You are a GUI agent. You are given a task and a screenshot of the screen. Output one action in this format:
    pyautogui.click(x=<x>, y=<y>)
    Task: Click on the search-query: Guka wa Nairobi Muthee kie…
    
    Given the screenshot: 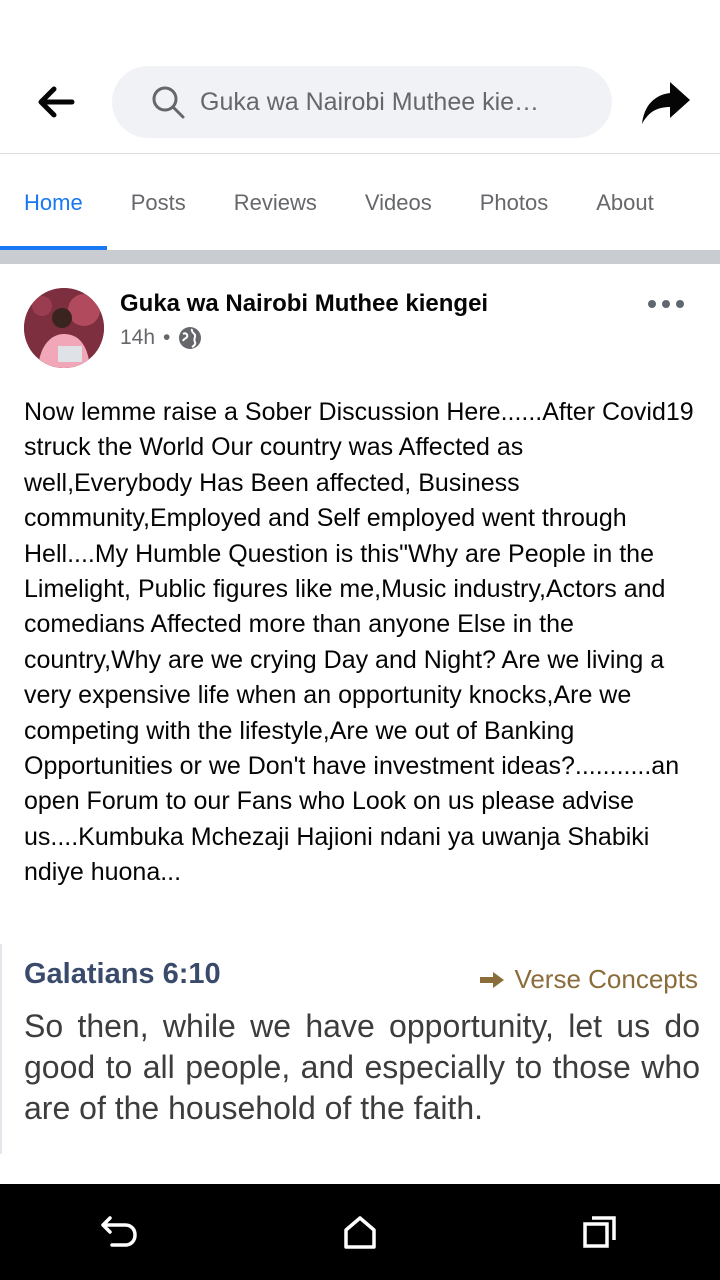 What is the action you would take?
    pyautogui.click(x=370, y=101)
    